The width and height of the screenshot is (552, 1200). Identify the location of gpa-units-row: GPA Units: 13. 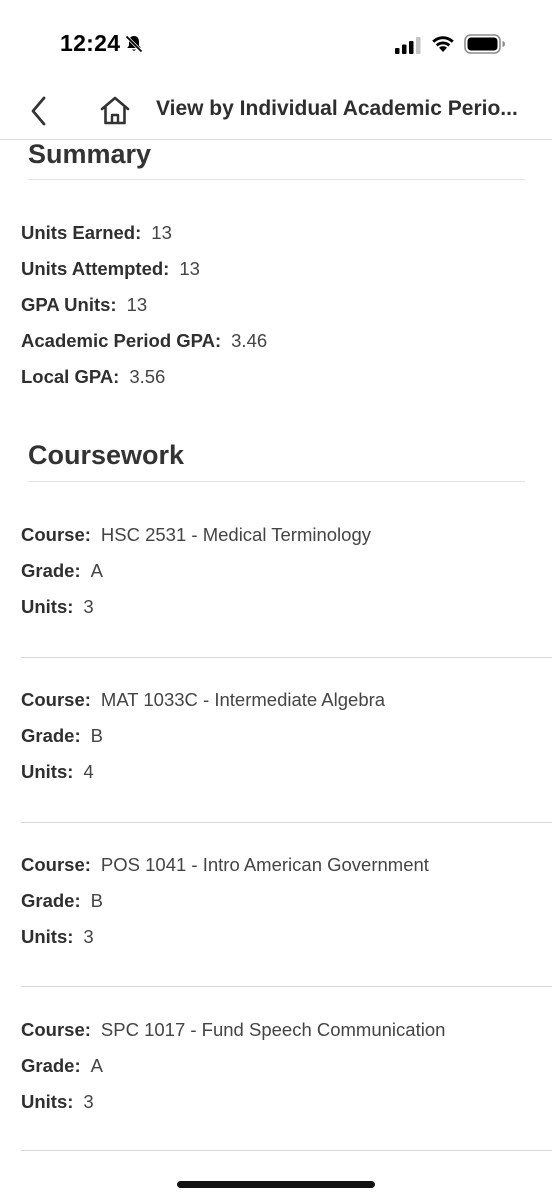
(84, 305).